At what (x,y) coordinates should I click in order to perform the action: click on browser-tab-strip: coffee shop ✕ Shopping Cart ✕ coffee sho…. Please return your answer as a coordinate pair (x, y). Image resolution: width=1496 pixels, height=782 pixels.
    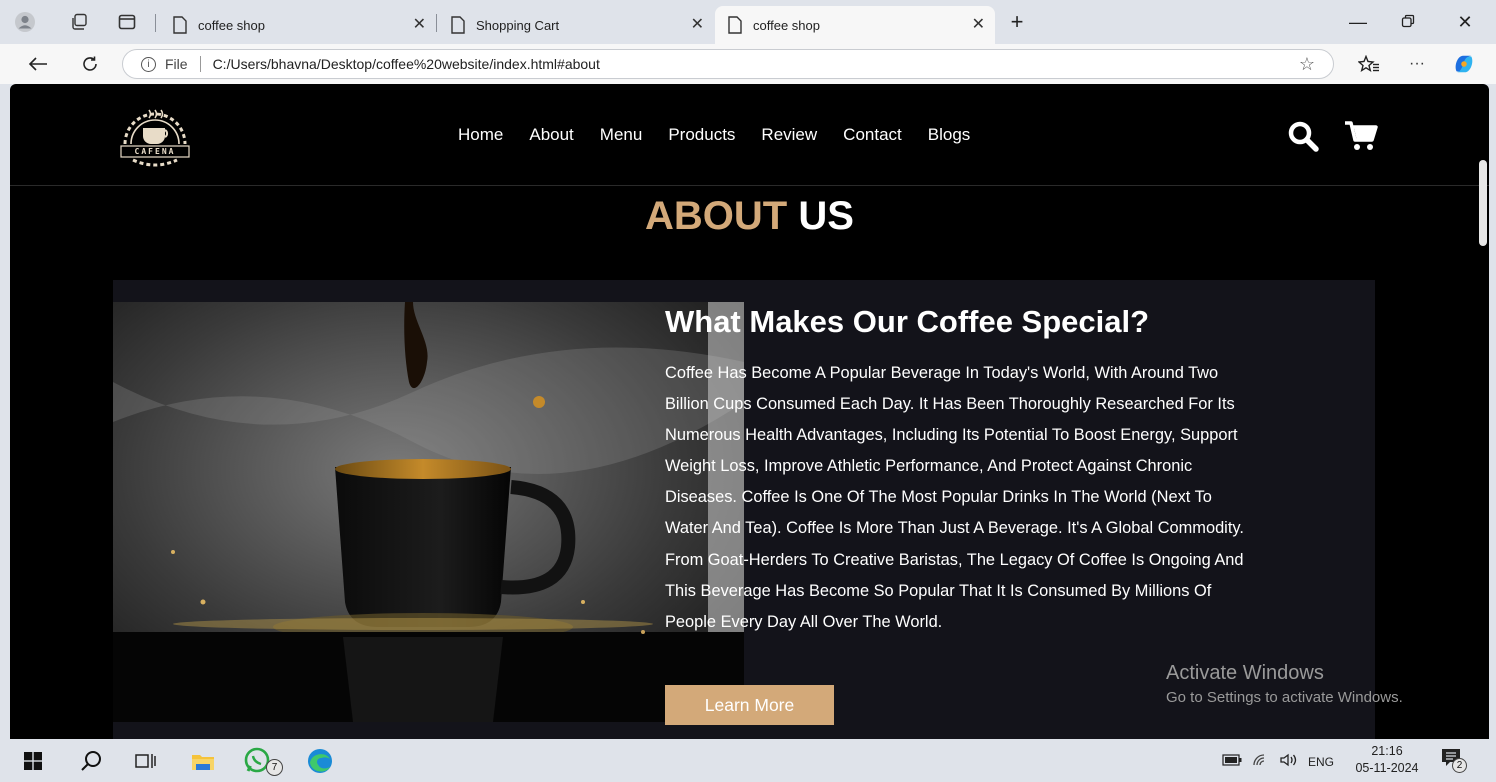
    Looking at the image, I should click on (748, 22).